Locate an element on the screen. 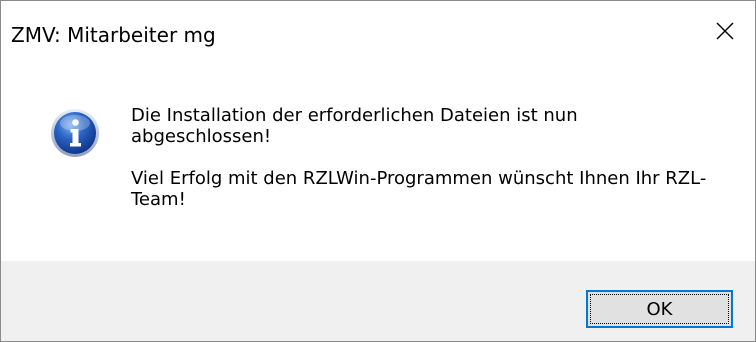 This screenshot has width=756, height=342. close-icon is located at coordinates (725, 31).